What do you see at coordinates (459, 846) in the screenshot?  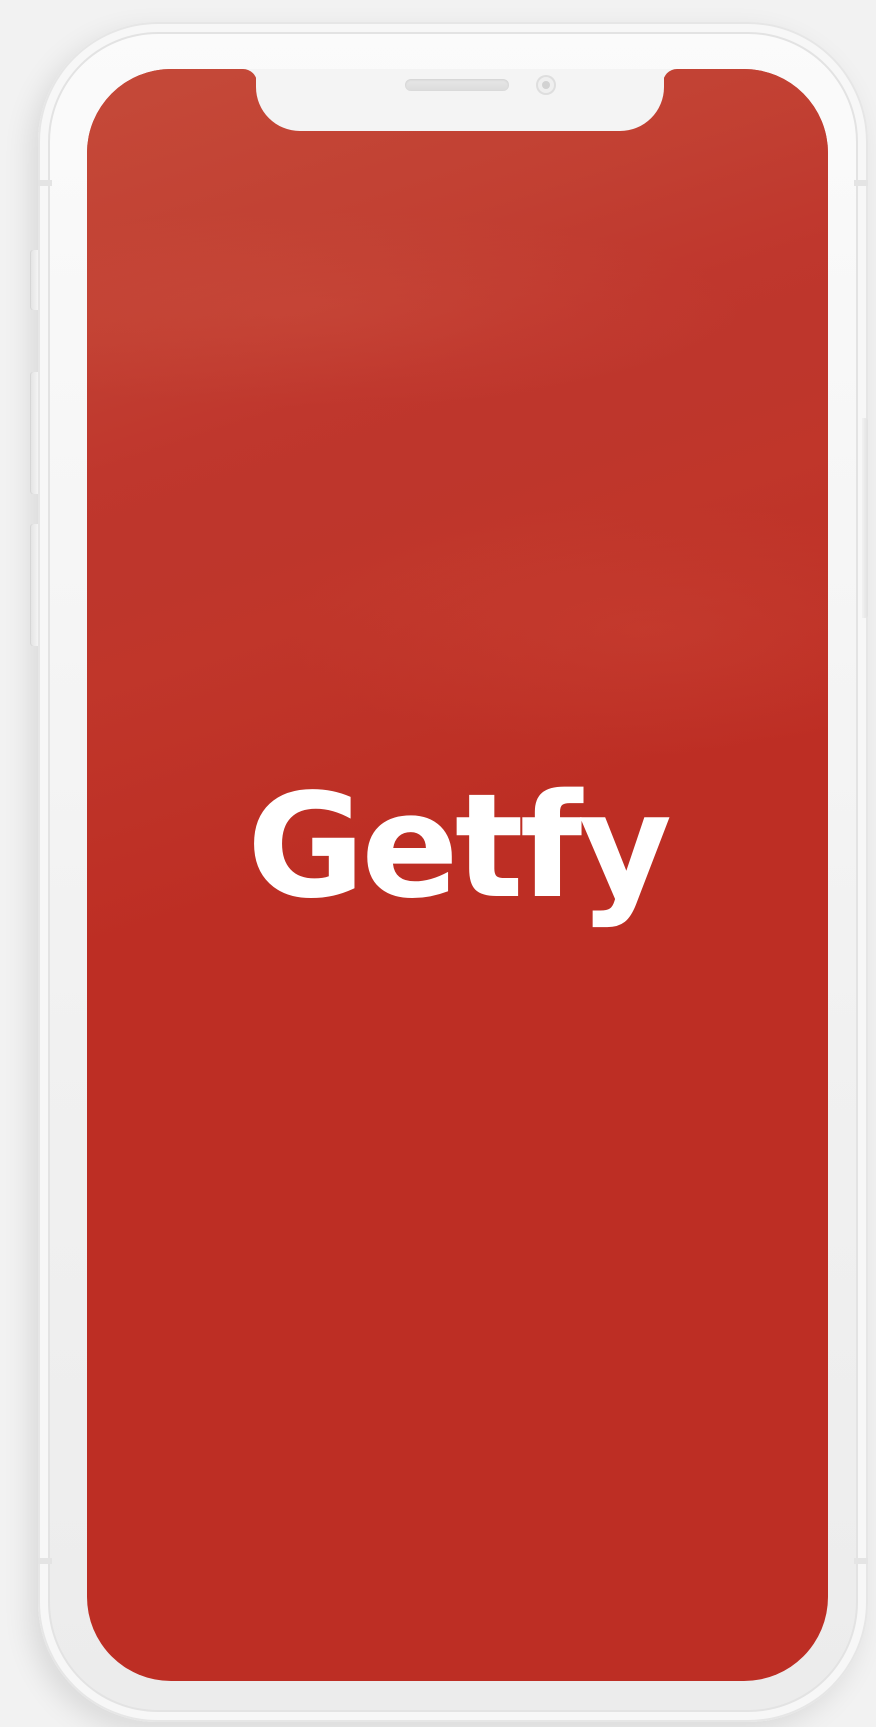 I see `app-logo-title: Getfy` at bounding box center [459, 846].